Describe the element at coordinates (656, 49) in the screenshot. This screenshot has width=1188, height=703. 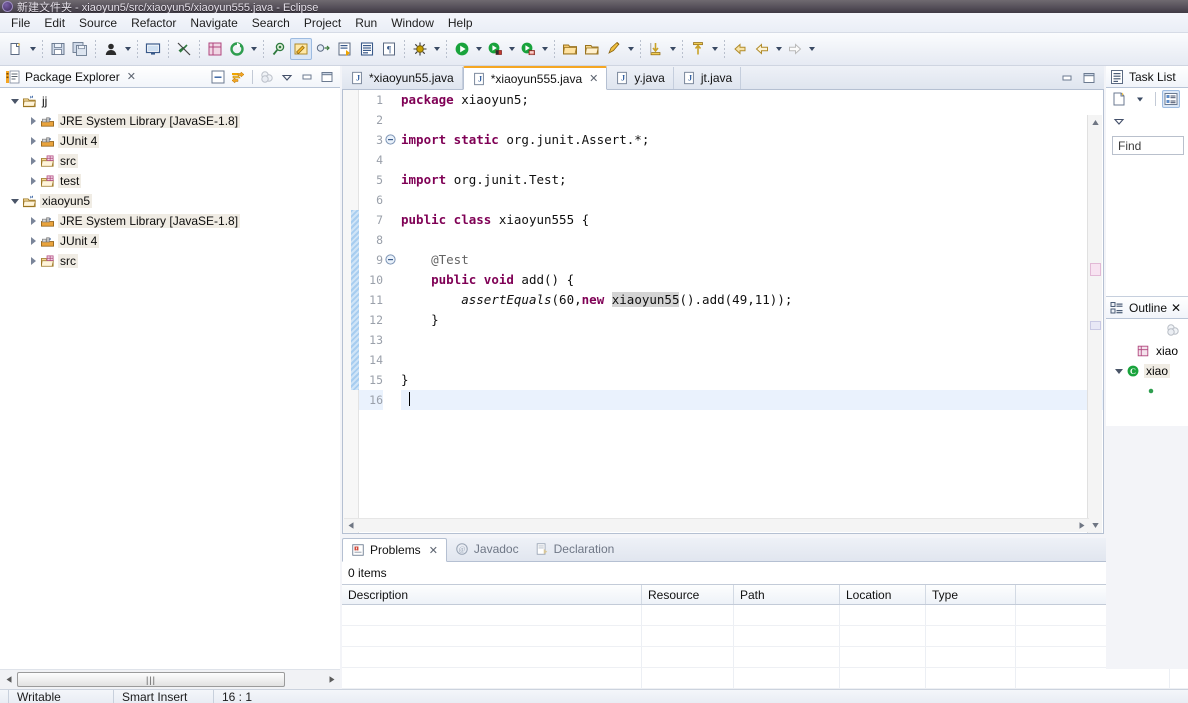
I see `step-into-button` at that location.